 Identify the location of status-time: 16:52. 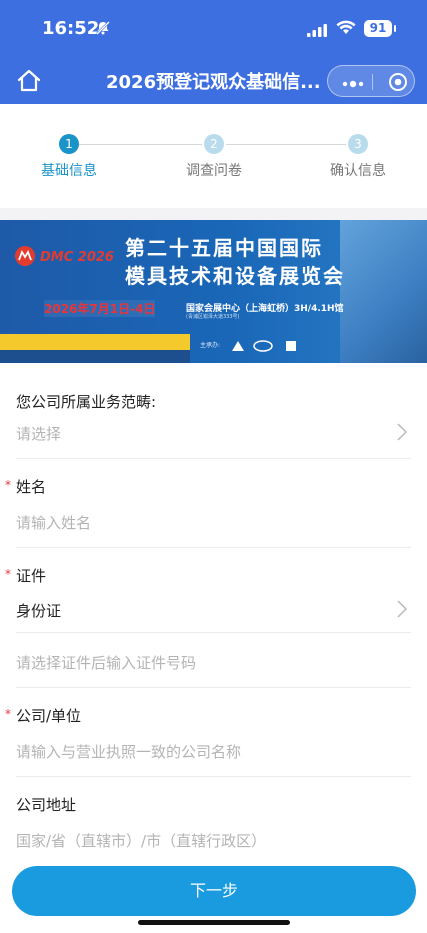
(71, 28).